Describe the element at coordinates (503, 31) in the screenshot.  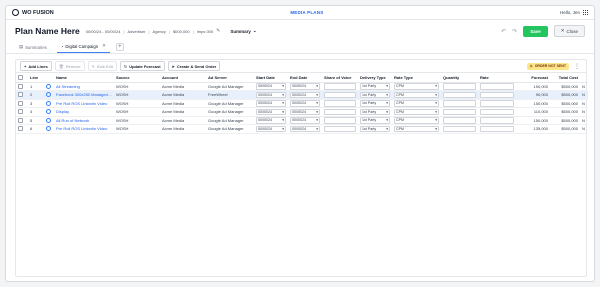
I see `undo-icon: ↶` at that location.